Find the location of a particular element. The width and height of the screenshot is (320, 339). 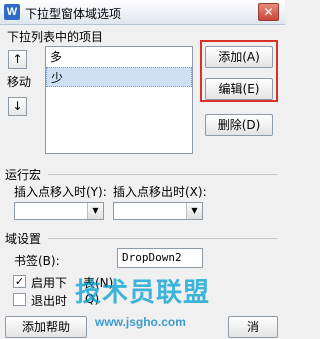

dropdown-items-label: 下拉列表中的项目 is located at coordinates (55, 37).